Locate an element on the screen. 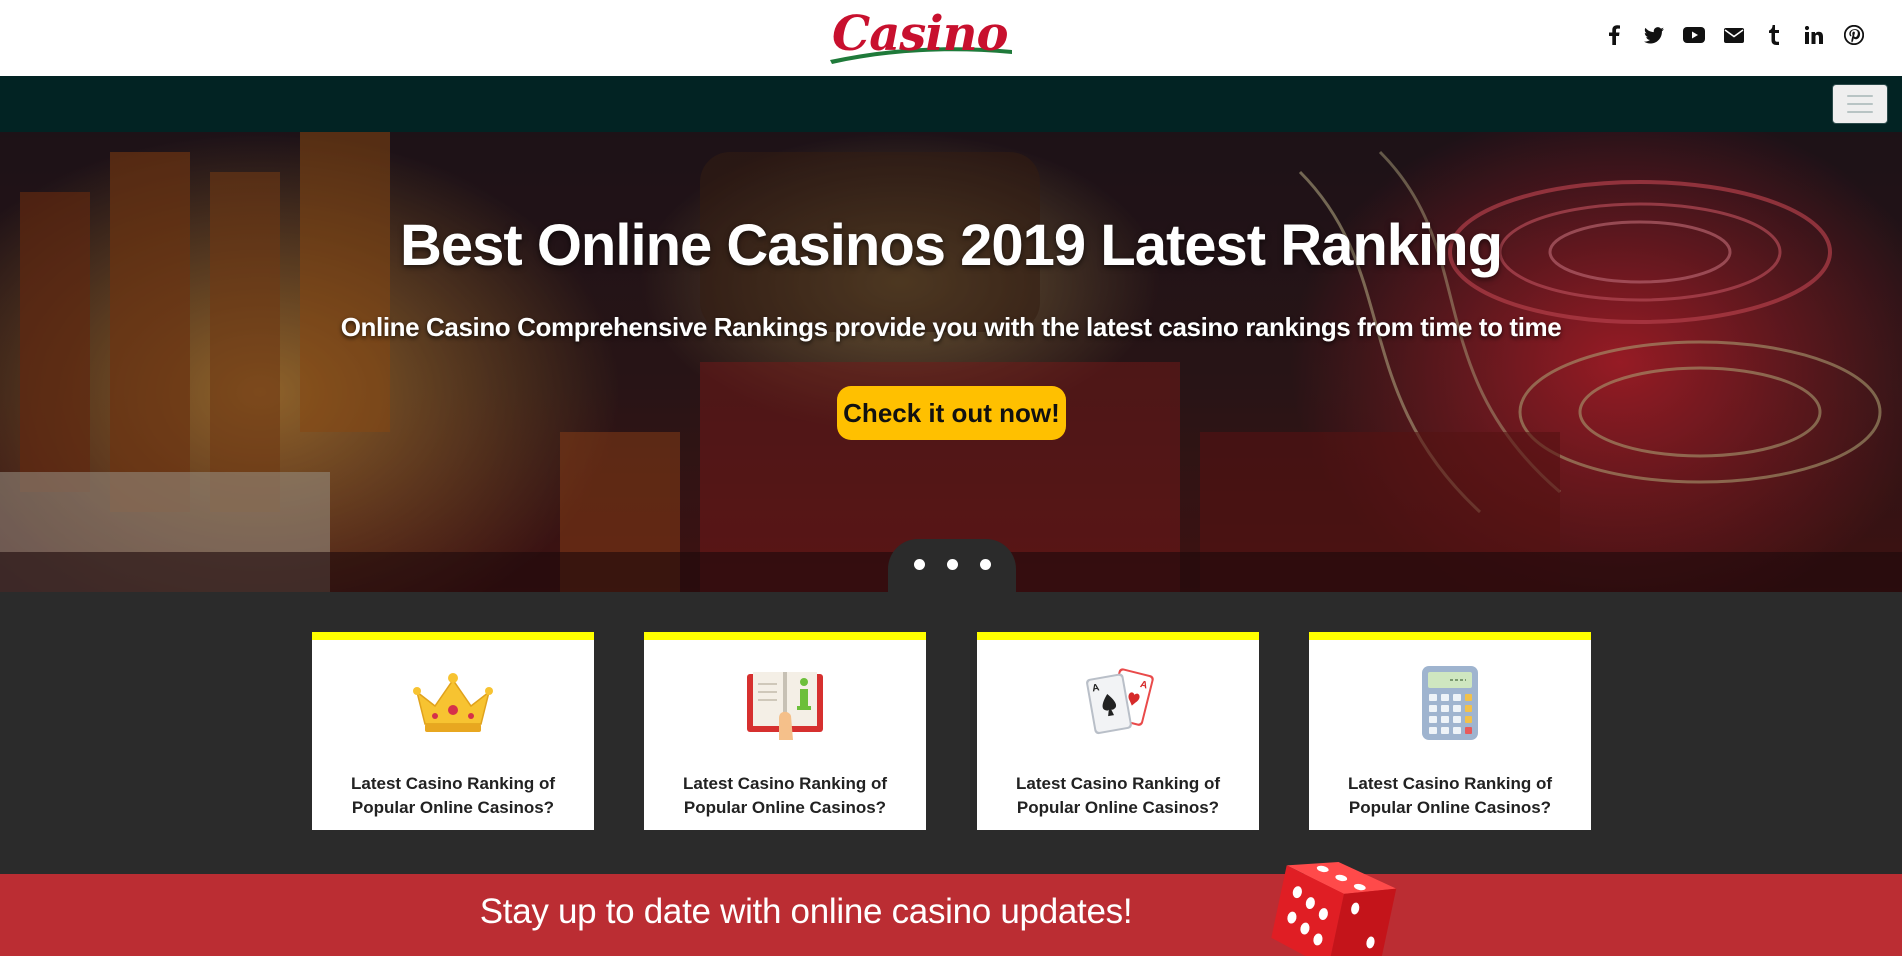 This screenshot has width=1902, height=956. envelope-icon is located at coordinates (1734, 35).